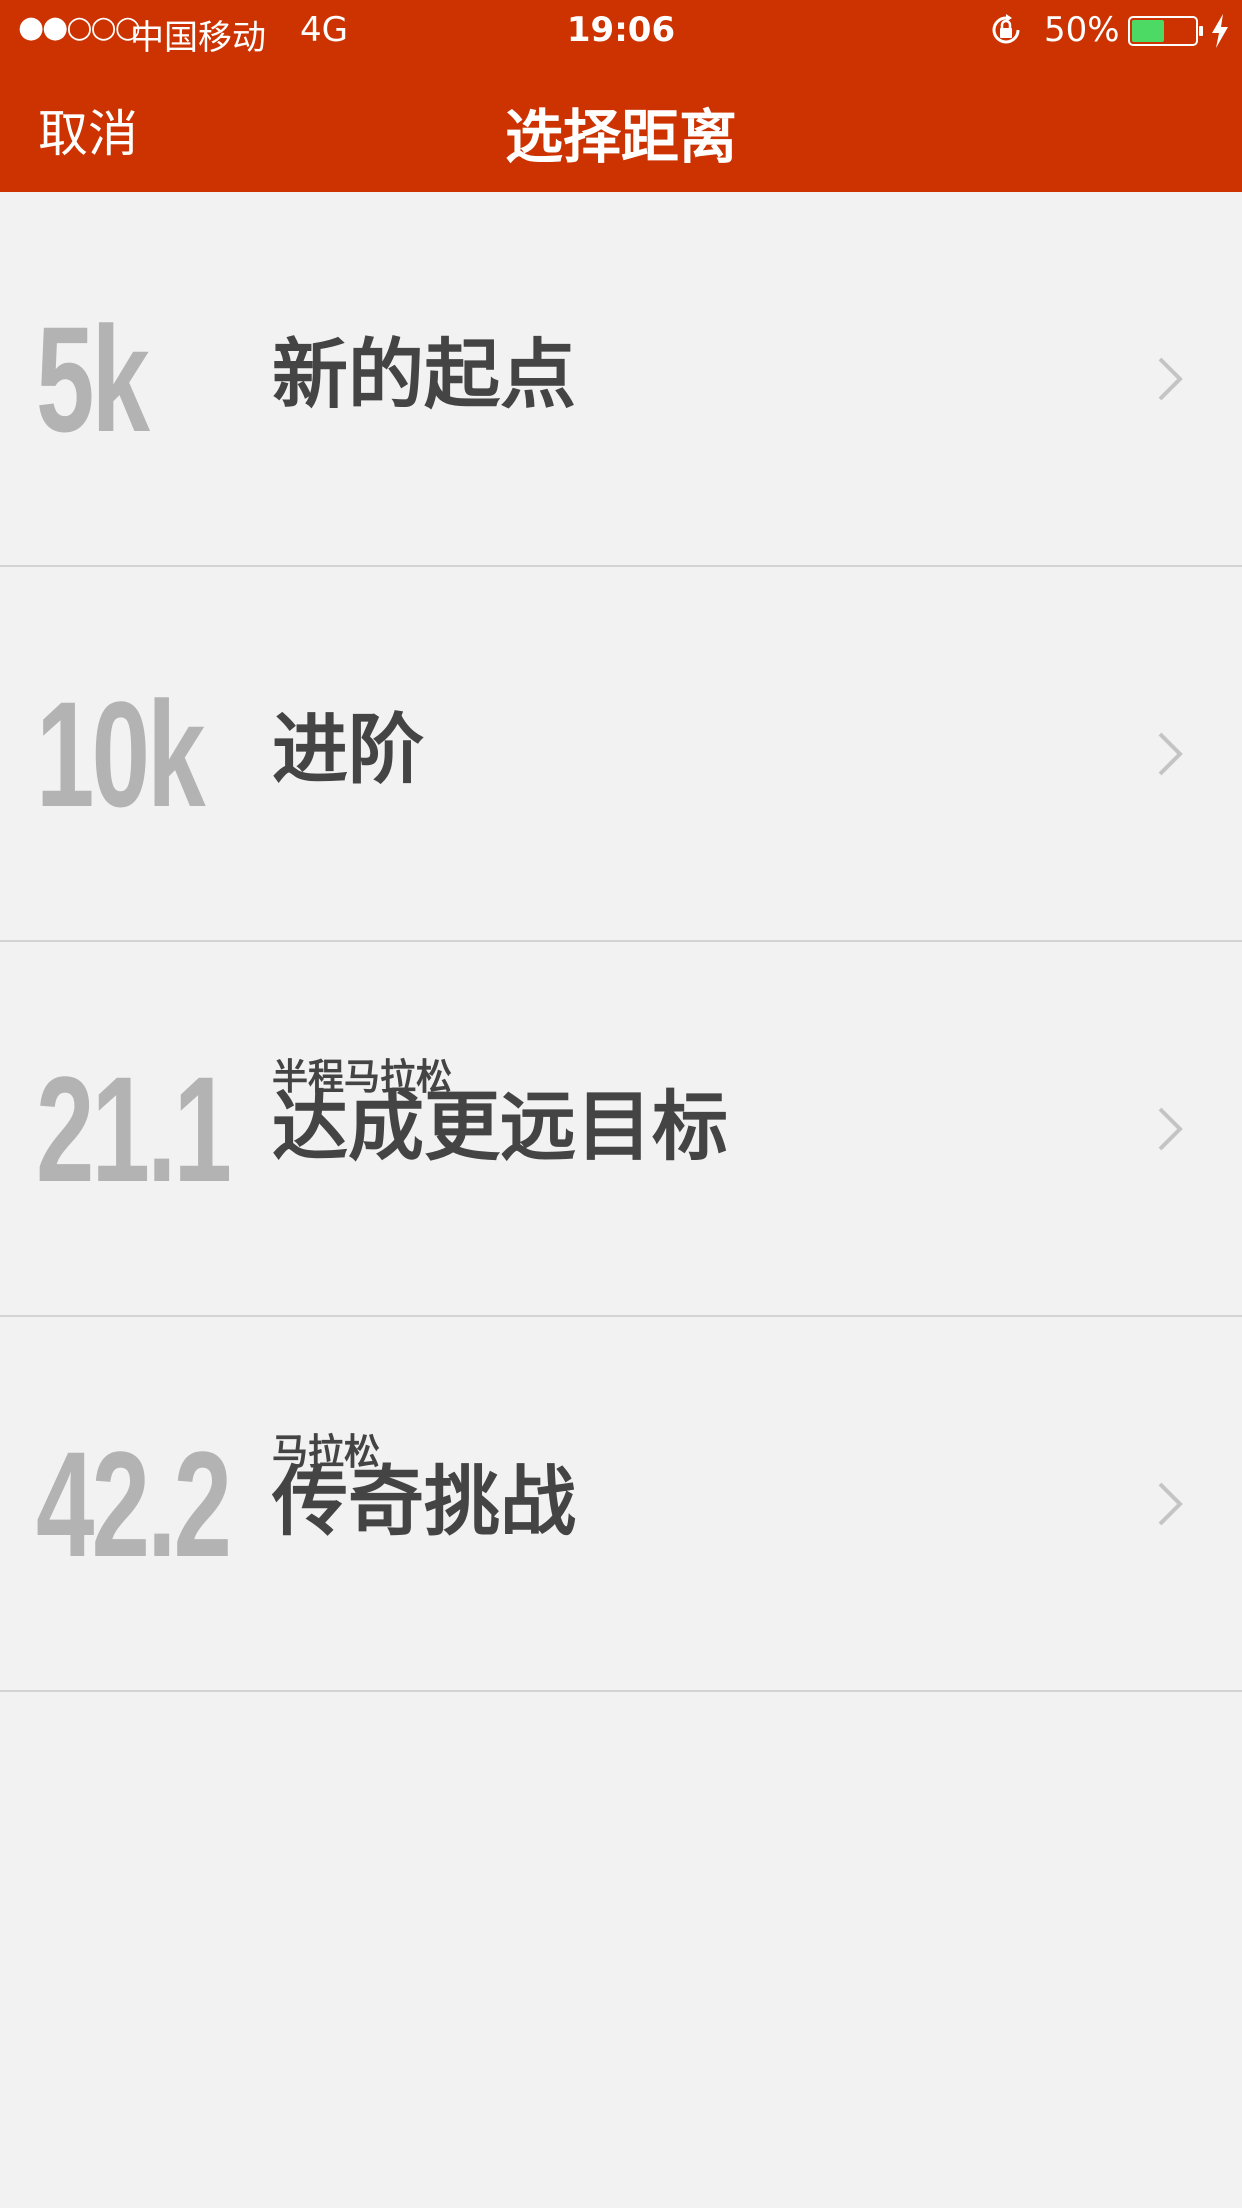  Describe the element at coordinates (121, 754) in the screenshot. I see `distance-value: 10k` at that location.